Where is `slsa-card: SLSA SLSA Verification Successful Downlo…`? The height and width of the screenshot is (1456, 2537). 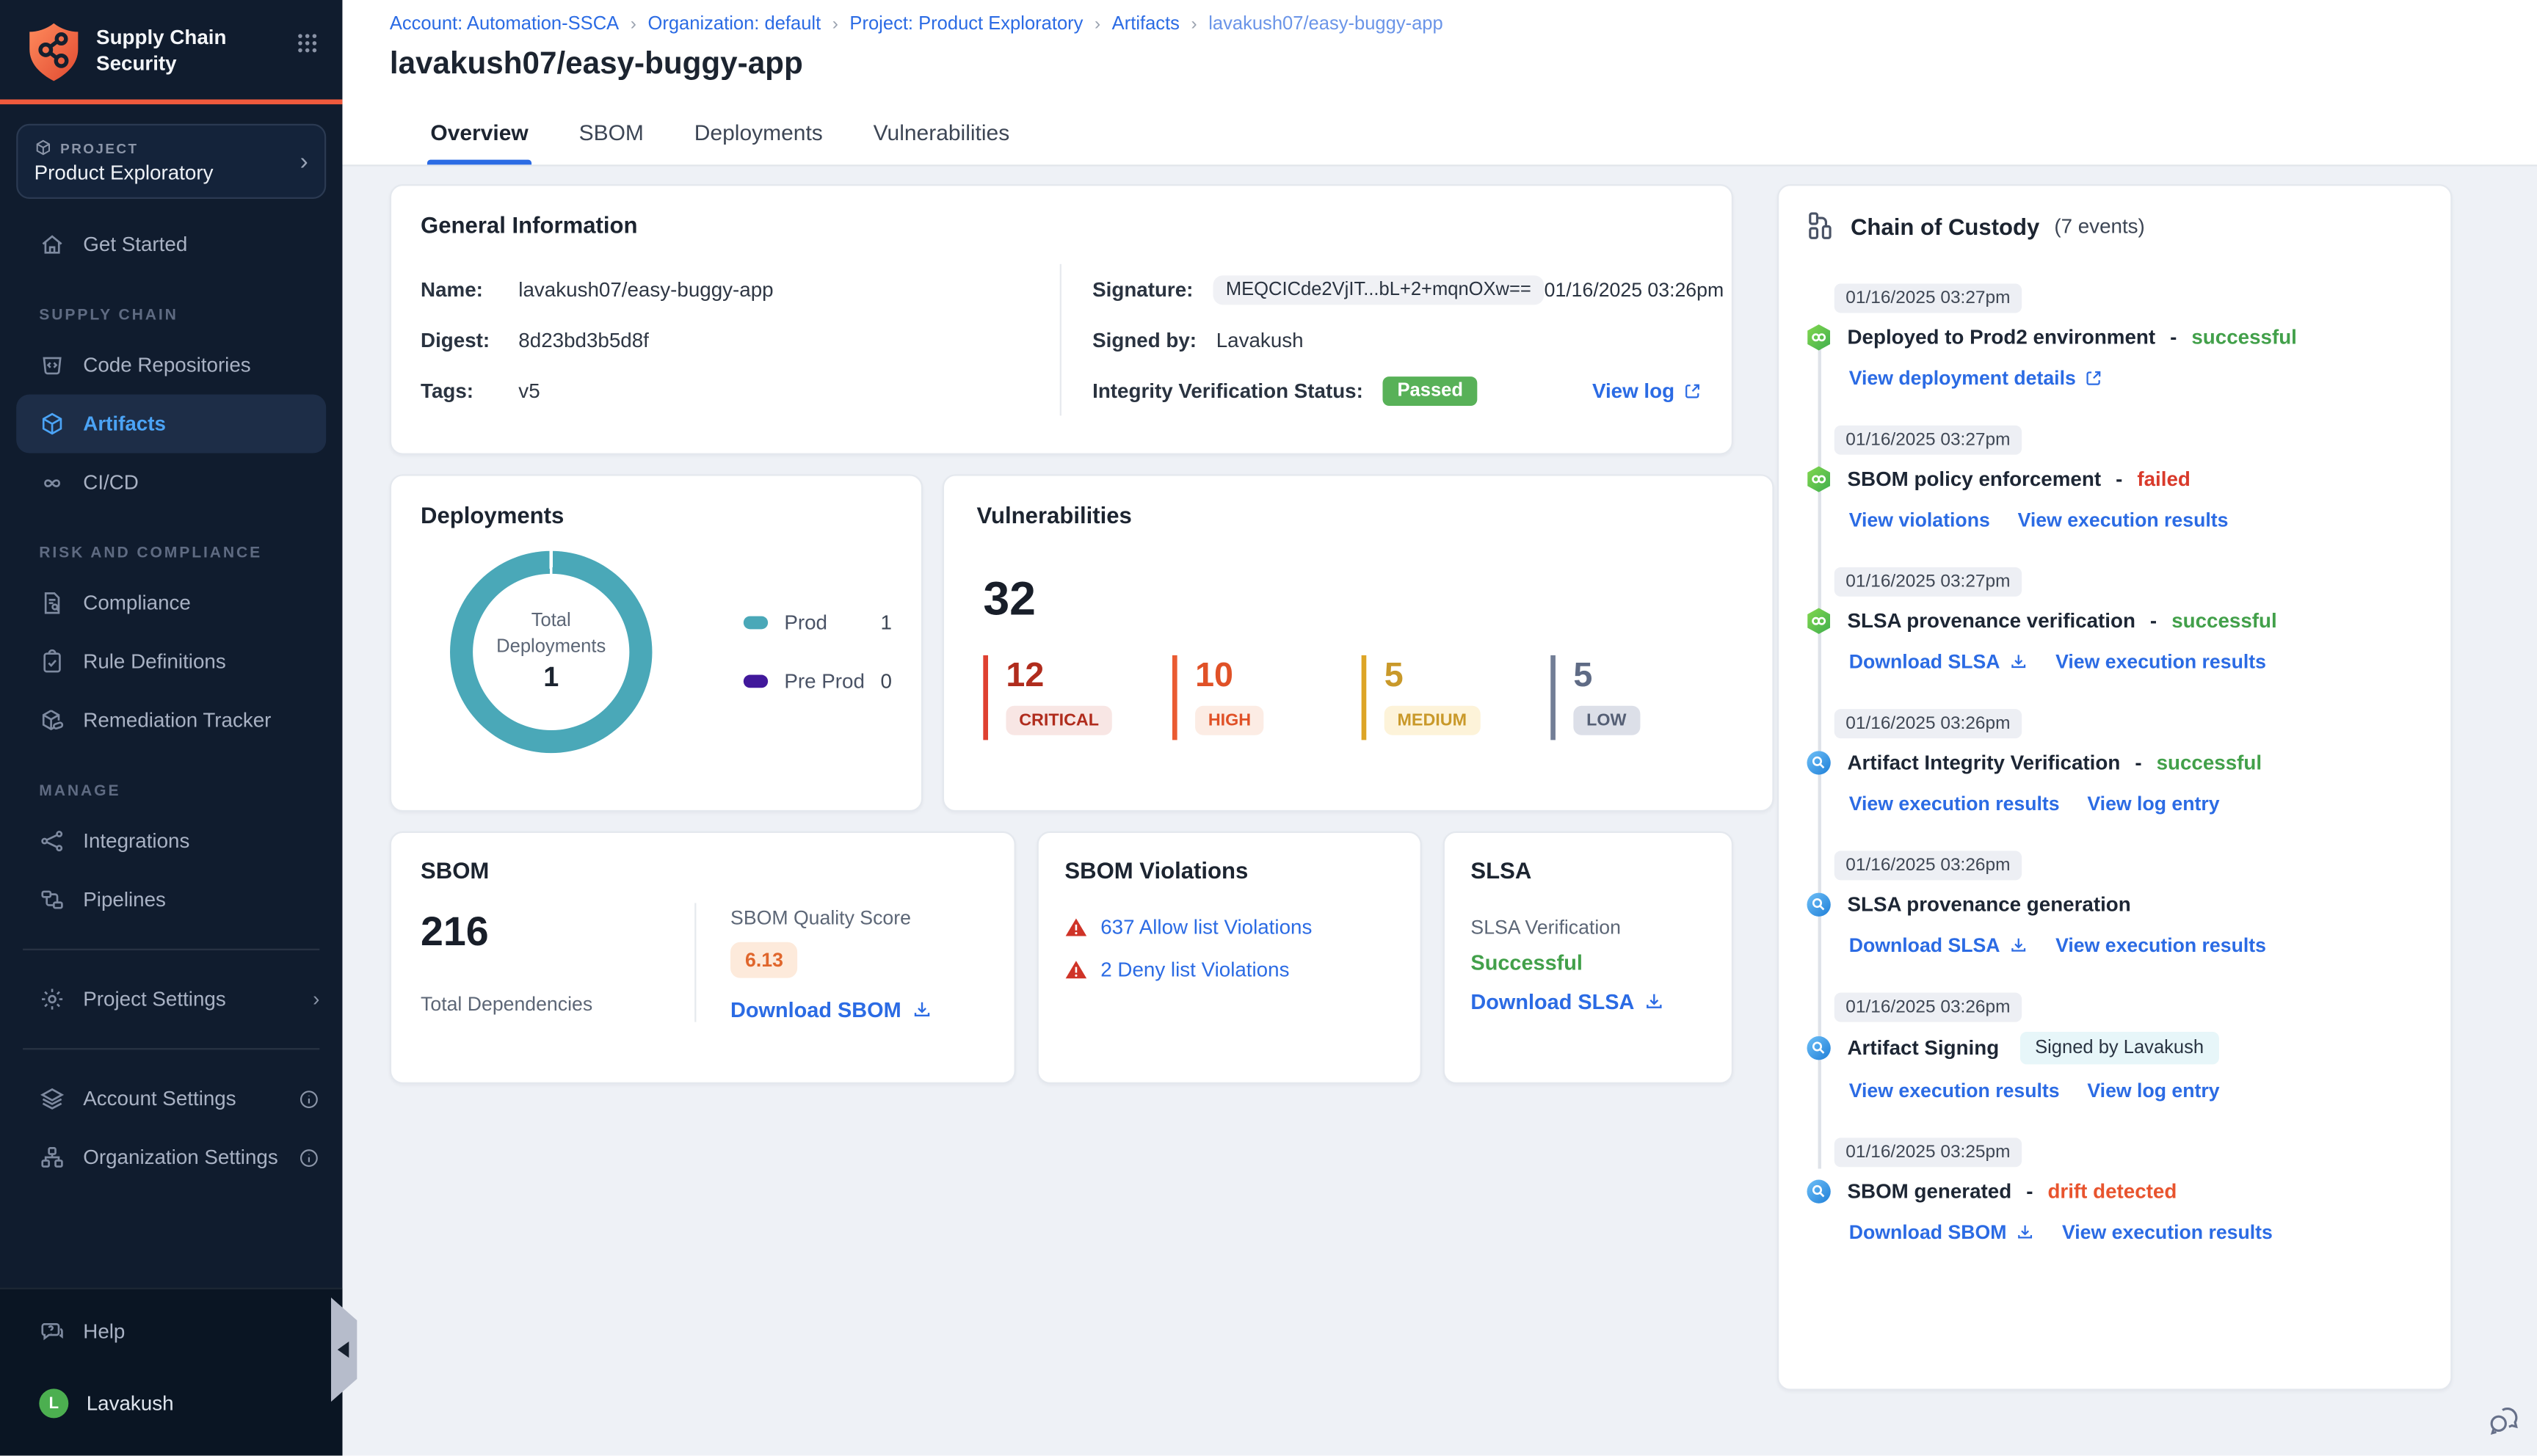
slsa-card: SLSA SLSA Verification Successful Downlo… is located at coordinates (1588, 958).